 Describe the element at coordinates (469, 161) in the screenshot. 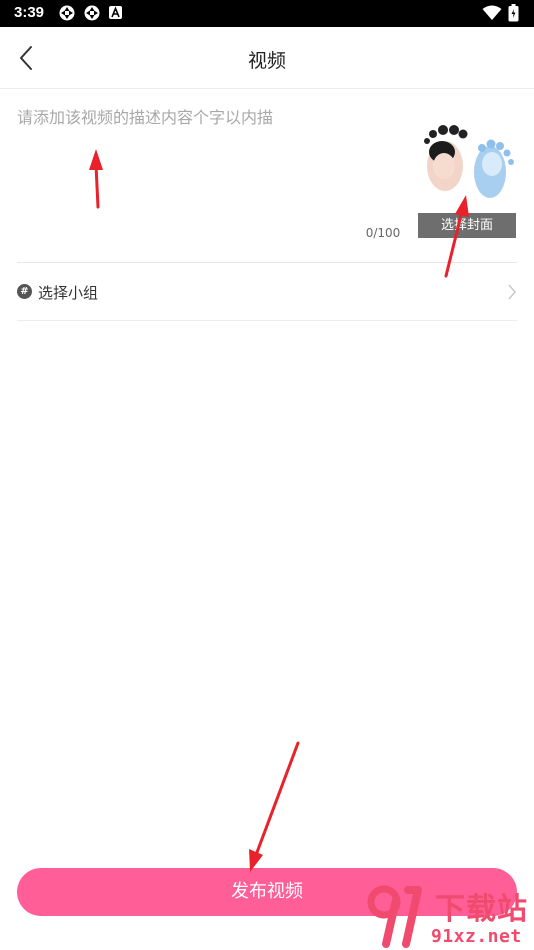

I see `cover-thumbnail` at that location.